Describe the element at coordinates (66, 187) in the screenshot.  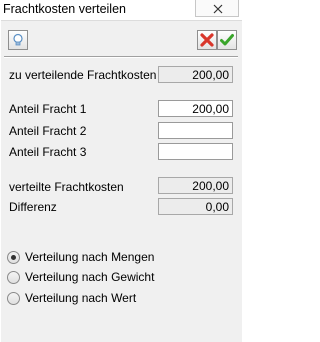
I see `distributed-freight-label: verteilte Frachtkosten` at that location.